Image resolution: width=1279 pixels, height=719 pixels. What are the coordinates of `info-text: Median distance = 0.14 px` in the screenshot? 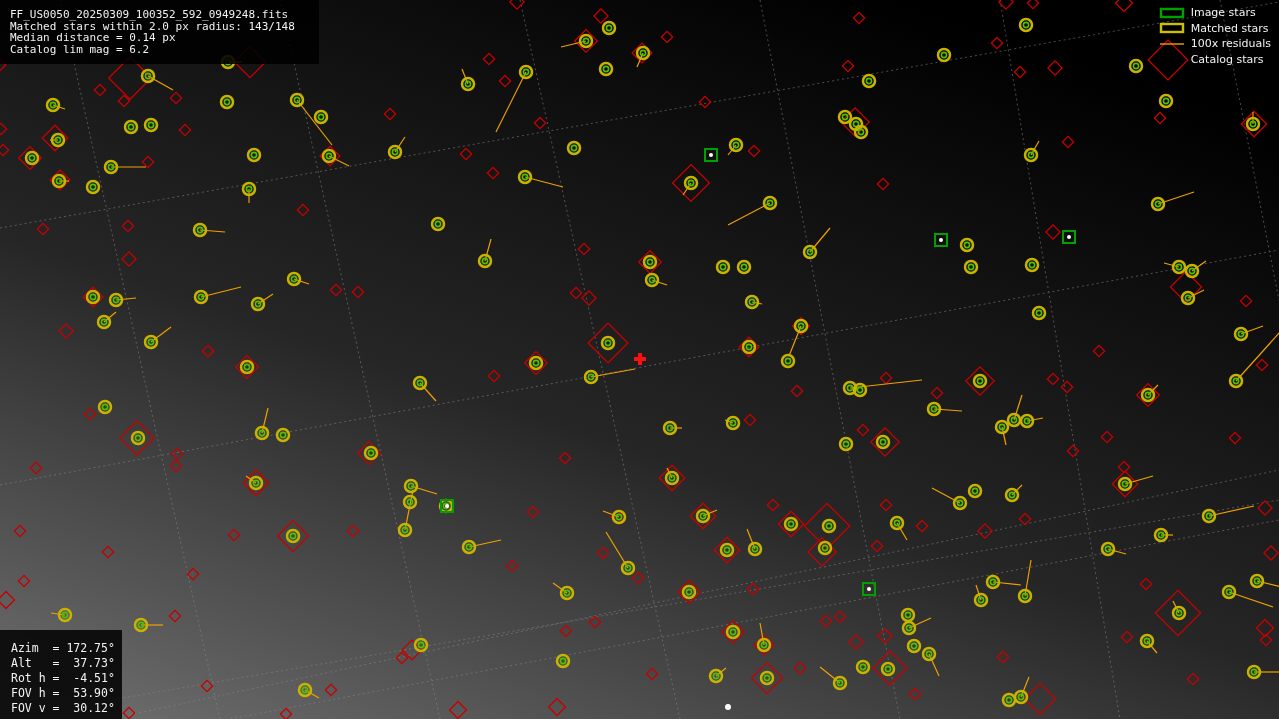 It's located at (93, 38).